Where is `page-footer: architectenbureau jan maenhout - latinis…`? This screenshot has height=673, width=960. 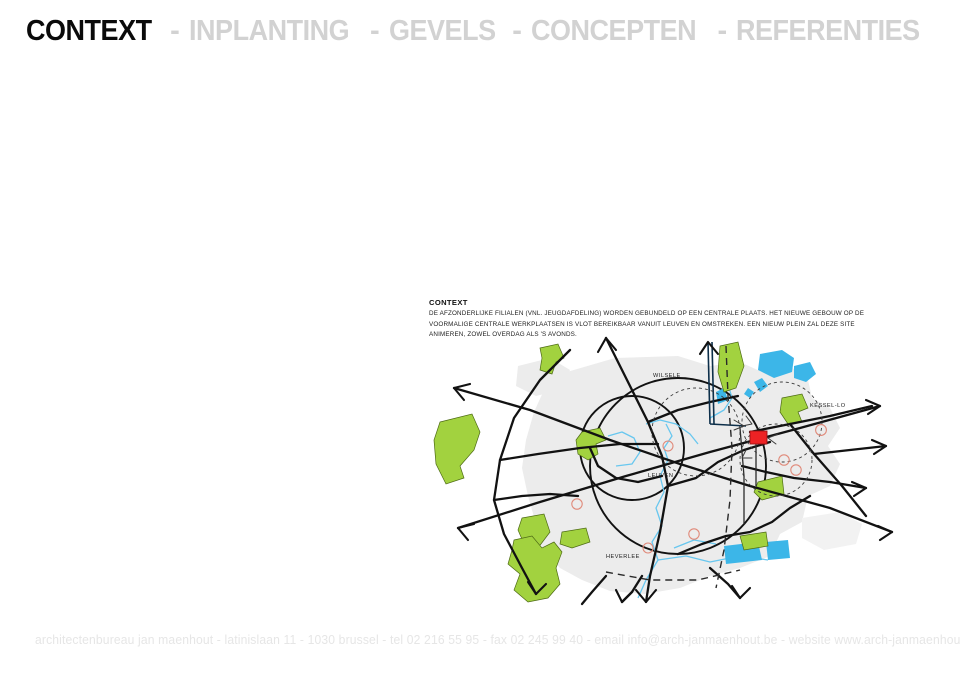 page-footer: architectenbureau jan maenhout - latinis… is located at coordinates (480, 640).